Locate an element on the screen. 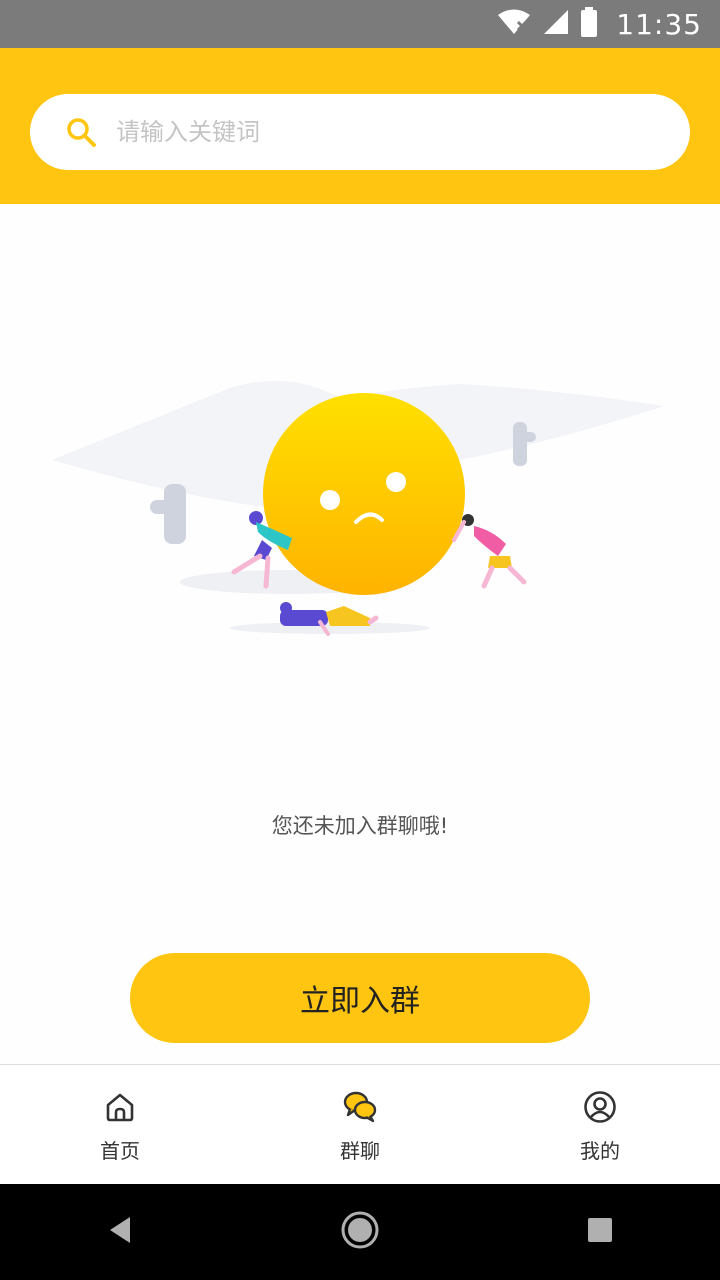  bottom-tab-bar: 首页 群聊 我的 is located at coordinates (360, 1124).